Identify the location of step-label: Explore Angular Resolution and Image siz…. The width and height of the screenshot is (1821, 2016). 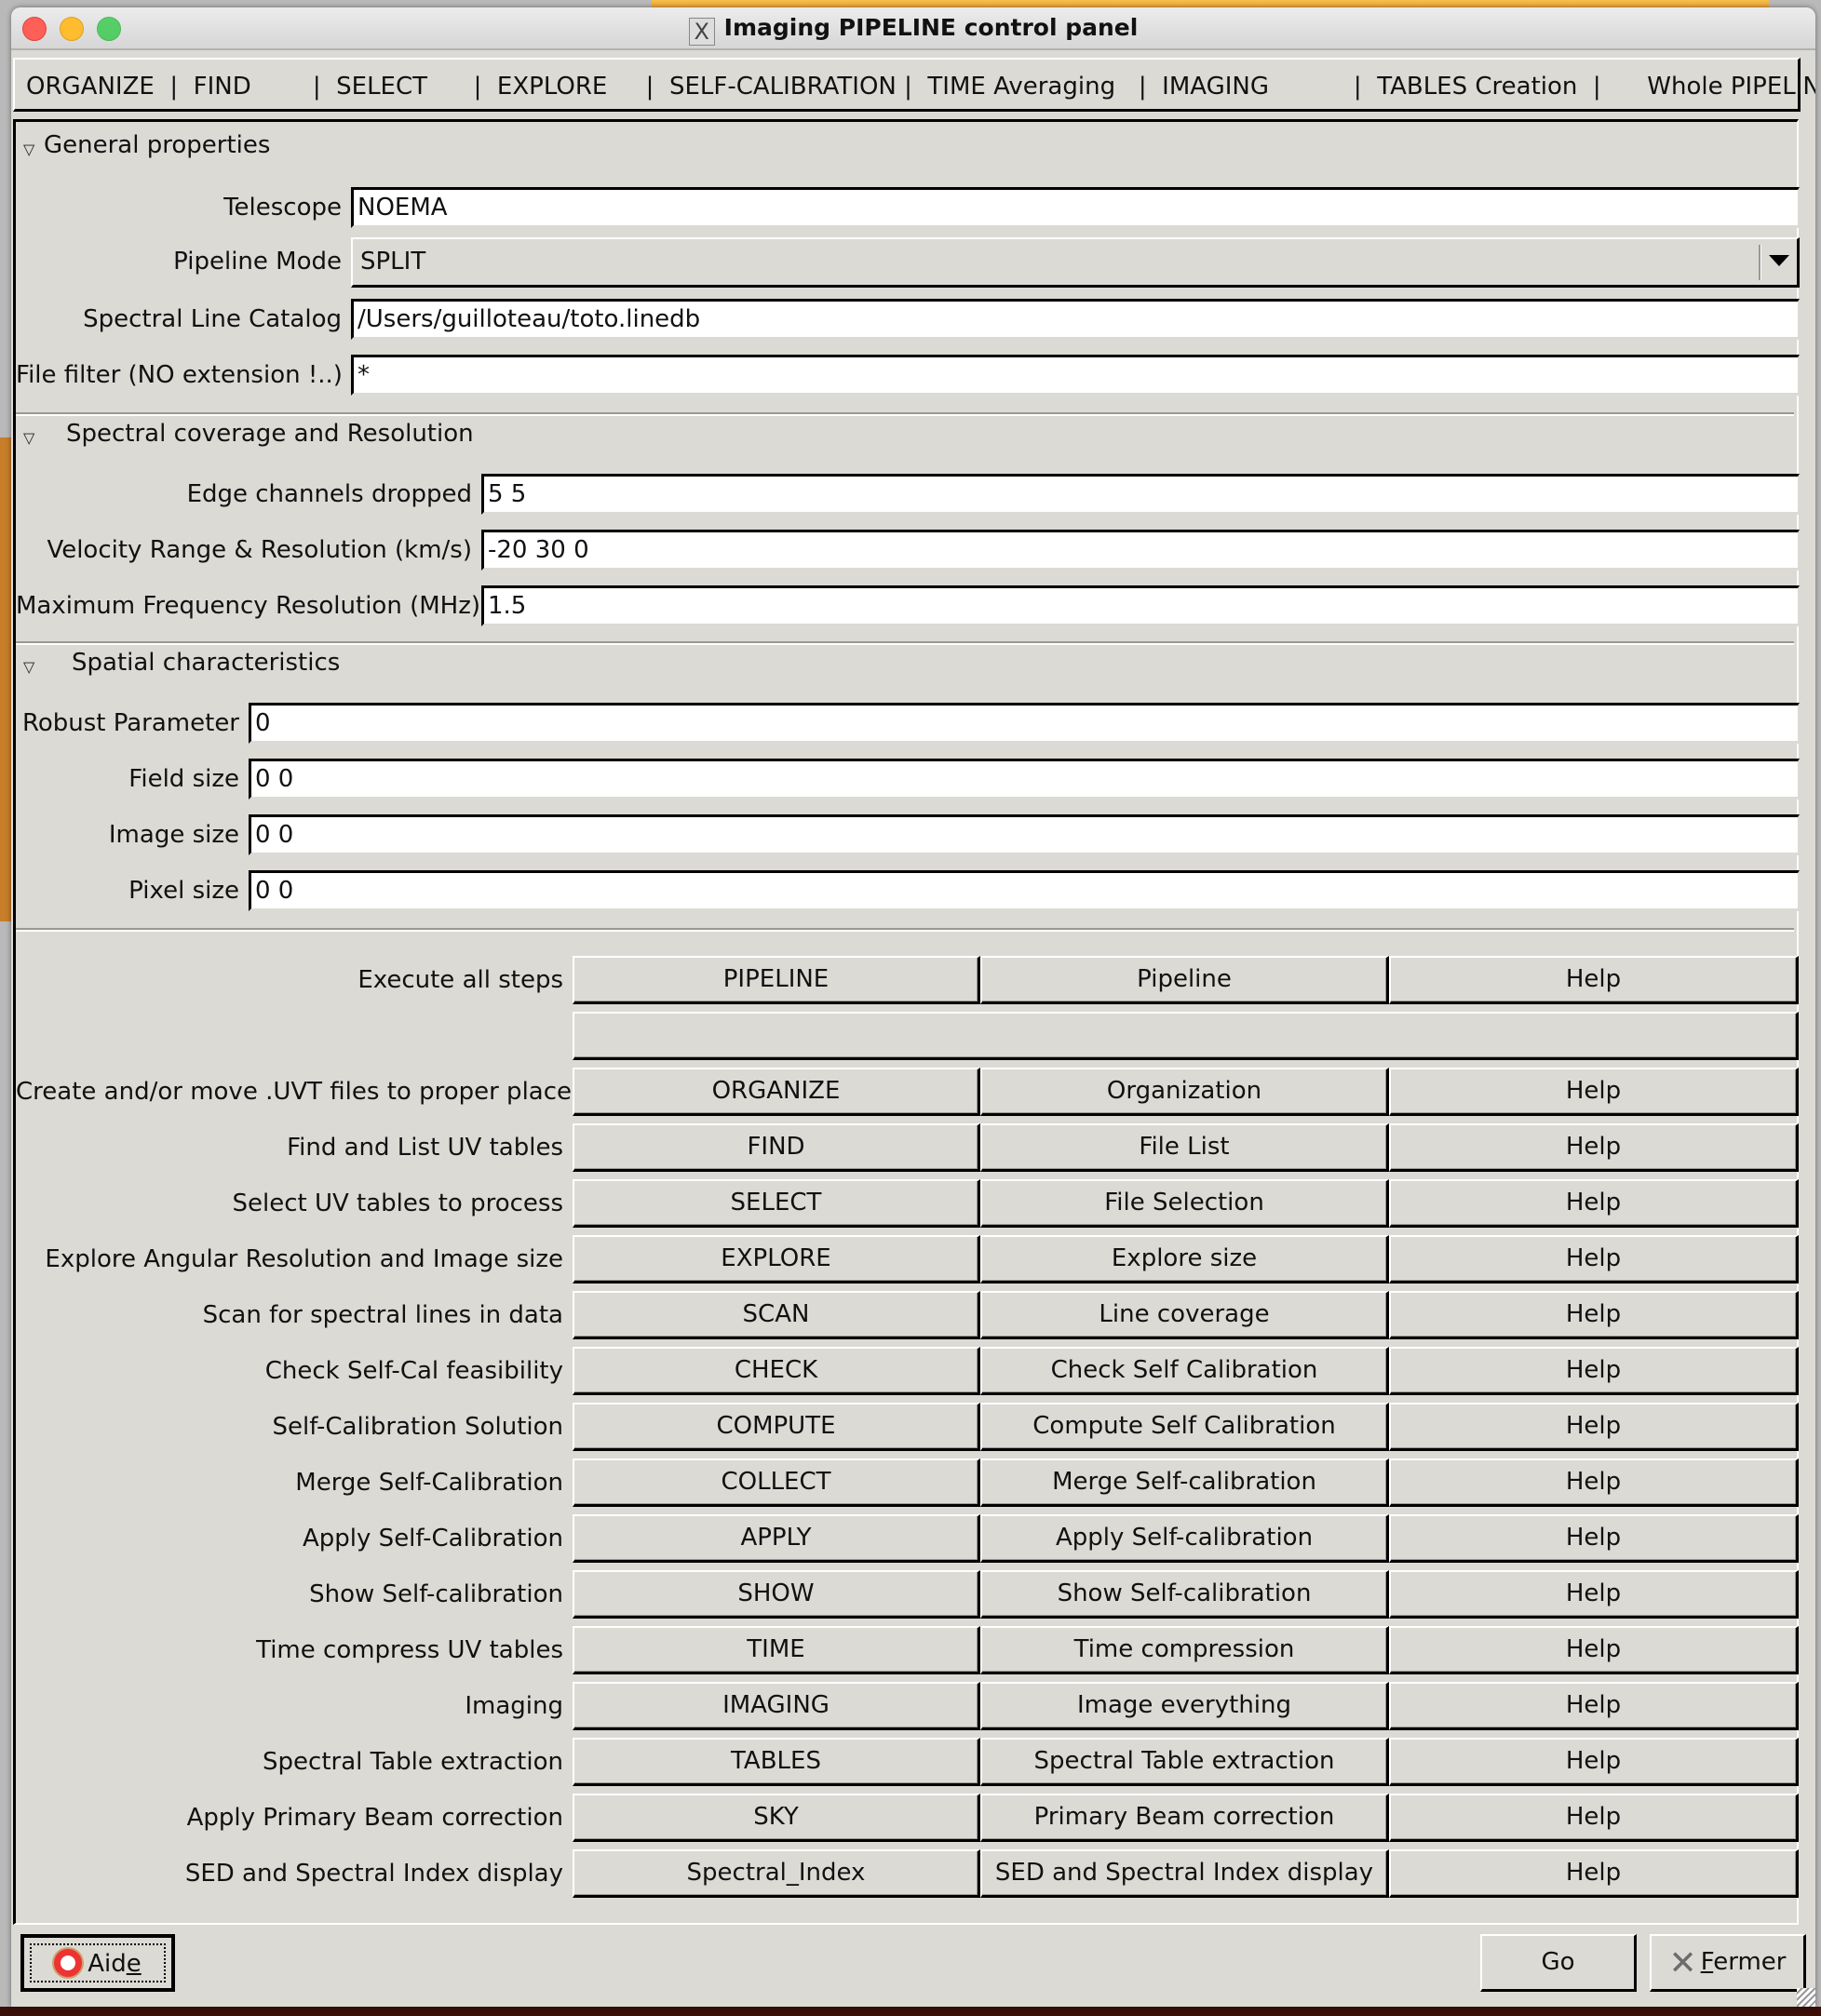
(304, 1259).